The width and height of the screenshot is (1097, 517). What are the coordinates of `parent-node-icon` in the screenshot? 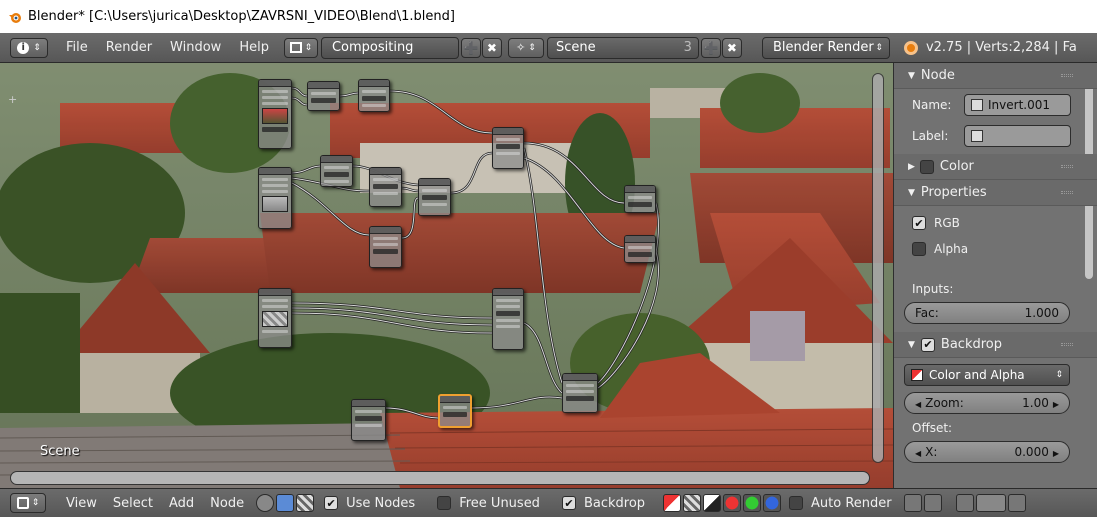 It's located at (932, 503).